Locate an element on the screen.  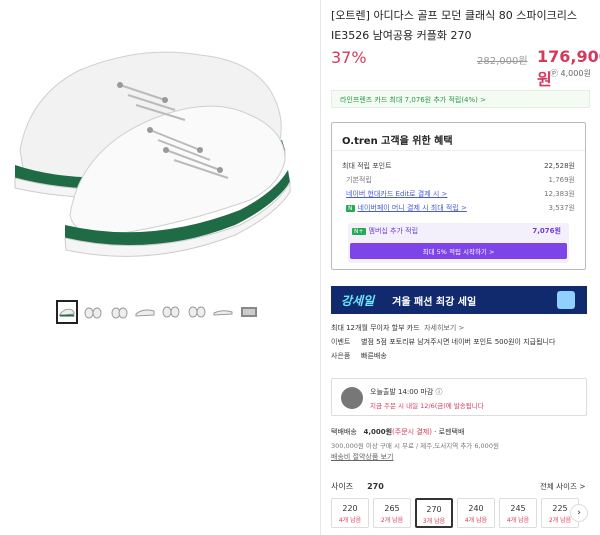
installment-text: 최대 12개월 무이자 할부 카드 is located at coordinates (375, 328).